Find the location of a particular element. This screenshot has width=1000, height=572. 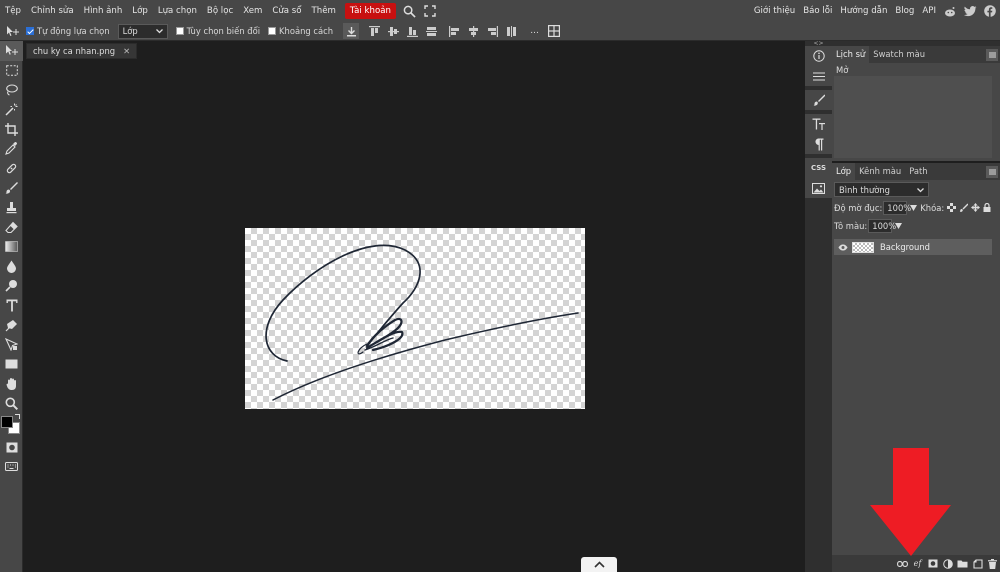

css-icon: CSS is located at coordinates (818, 168).